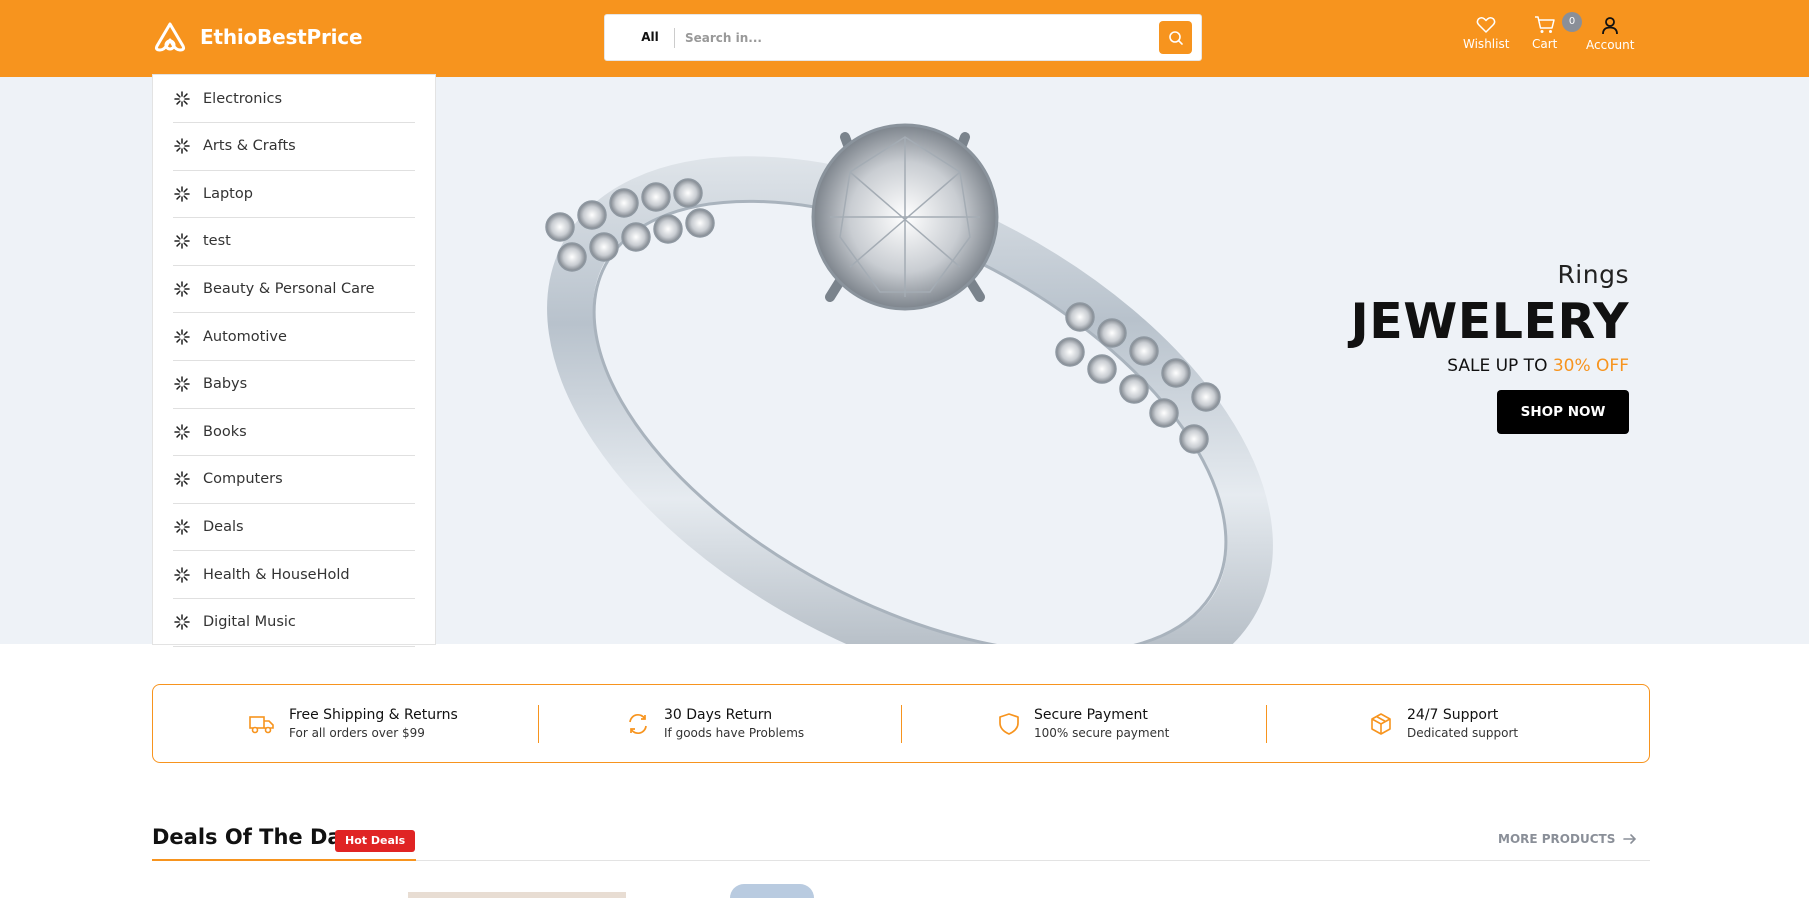  What do you see at coordinates (225, 431) in the screenshot?
I see `sidebar-category-label: Books` at bounding box center [225, 431].